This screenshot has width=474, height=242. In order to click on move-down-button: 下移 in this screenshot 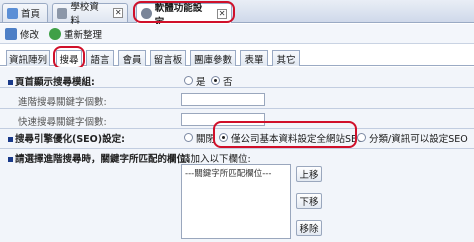, I will do `click(309, 201)`.